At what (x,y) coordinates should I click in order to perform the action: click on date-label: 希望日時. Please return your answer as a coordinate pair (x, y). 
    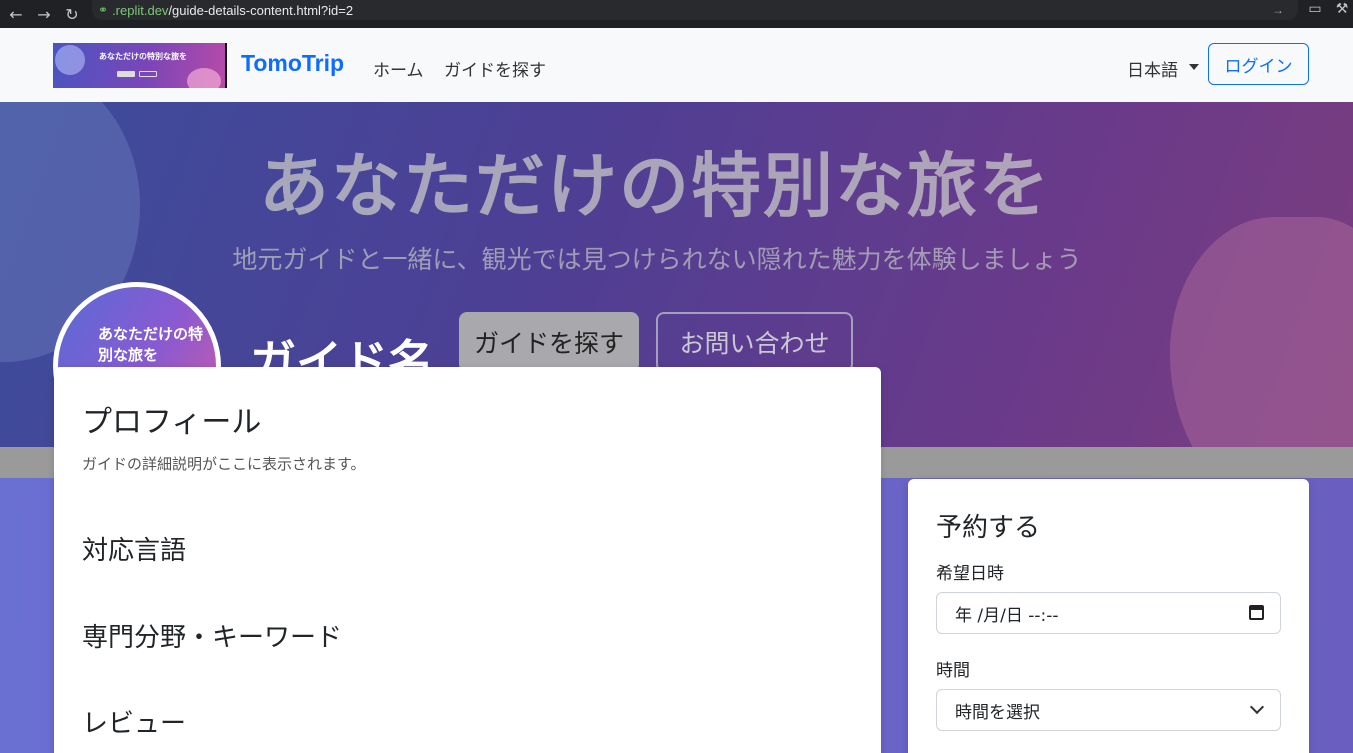
    Looking at the image, I should click on (970, 574).